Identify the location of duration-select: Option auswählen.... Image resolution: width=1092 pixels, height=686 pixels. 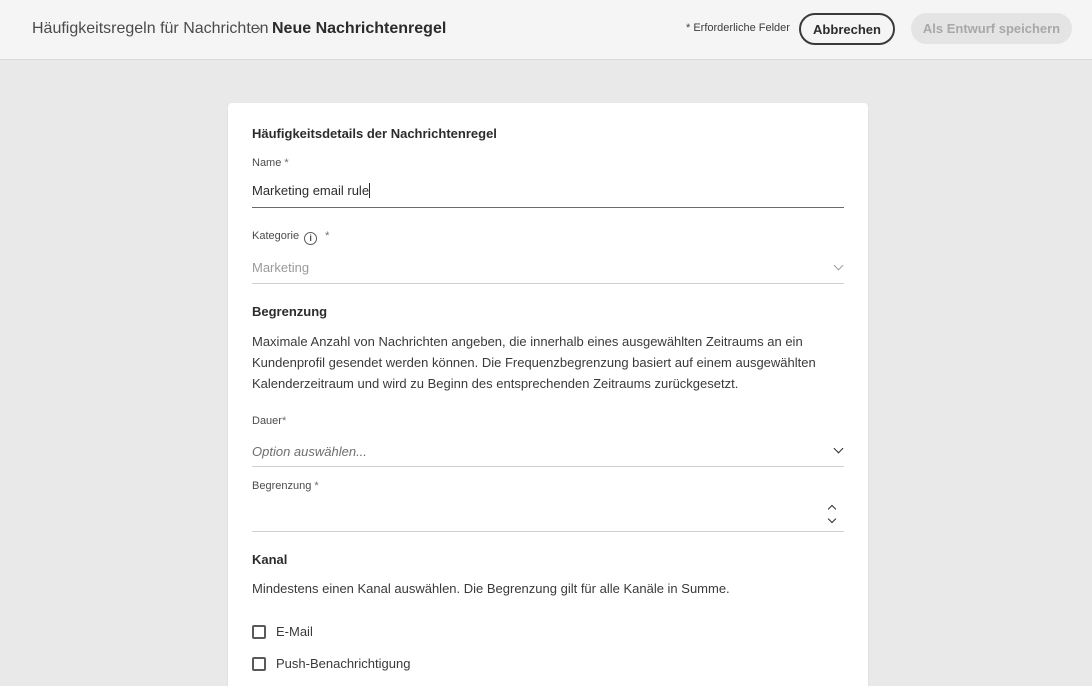
(309, 451).